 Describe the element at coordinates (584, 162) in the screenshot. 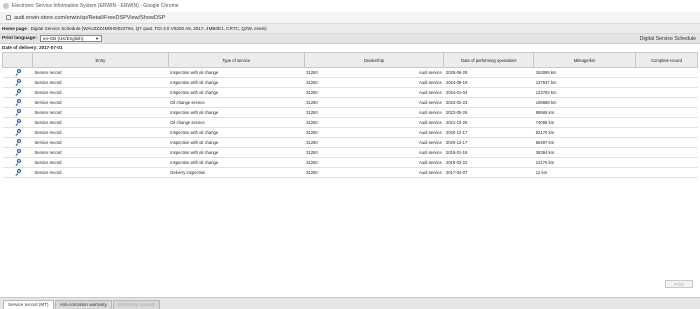

I see `cell-mileage: 14170 km` at that location.